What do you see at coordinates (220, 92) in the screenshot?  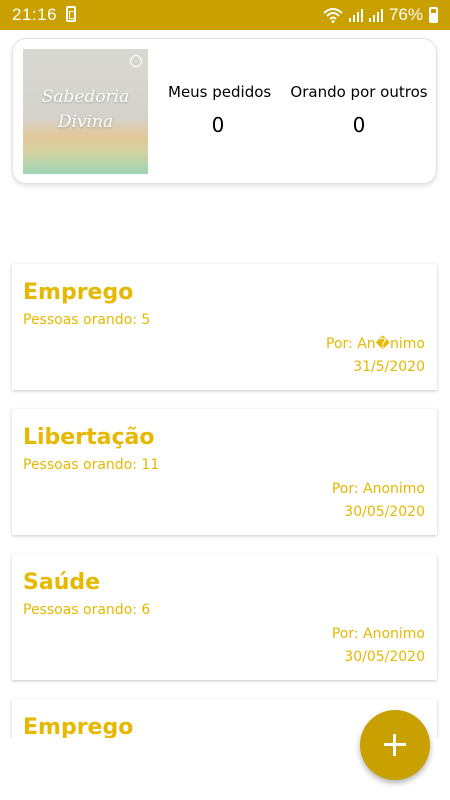 I see `meus-pedidos-label: Meus pedidos` at bounding box center [220, 92].